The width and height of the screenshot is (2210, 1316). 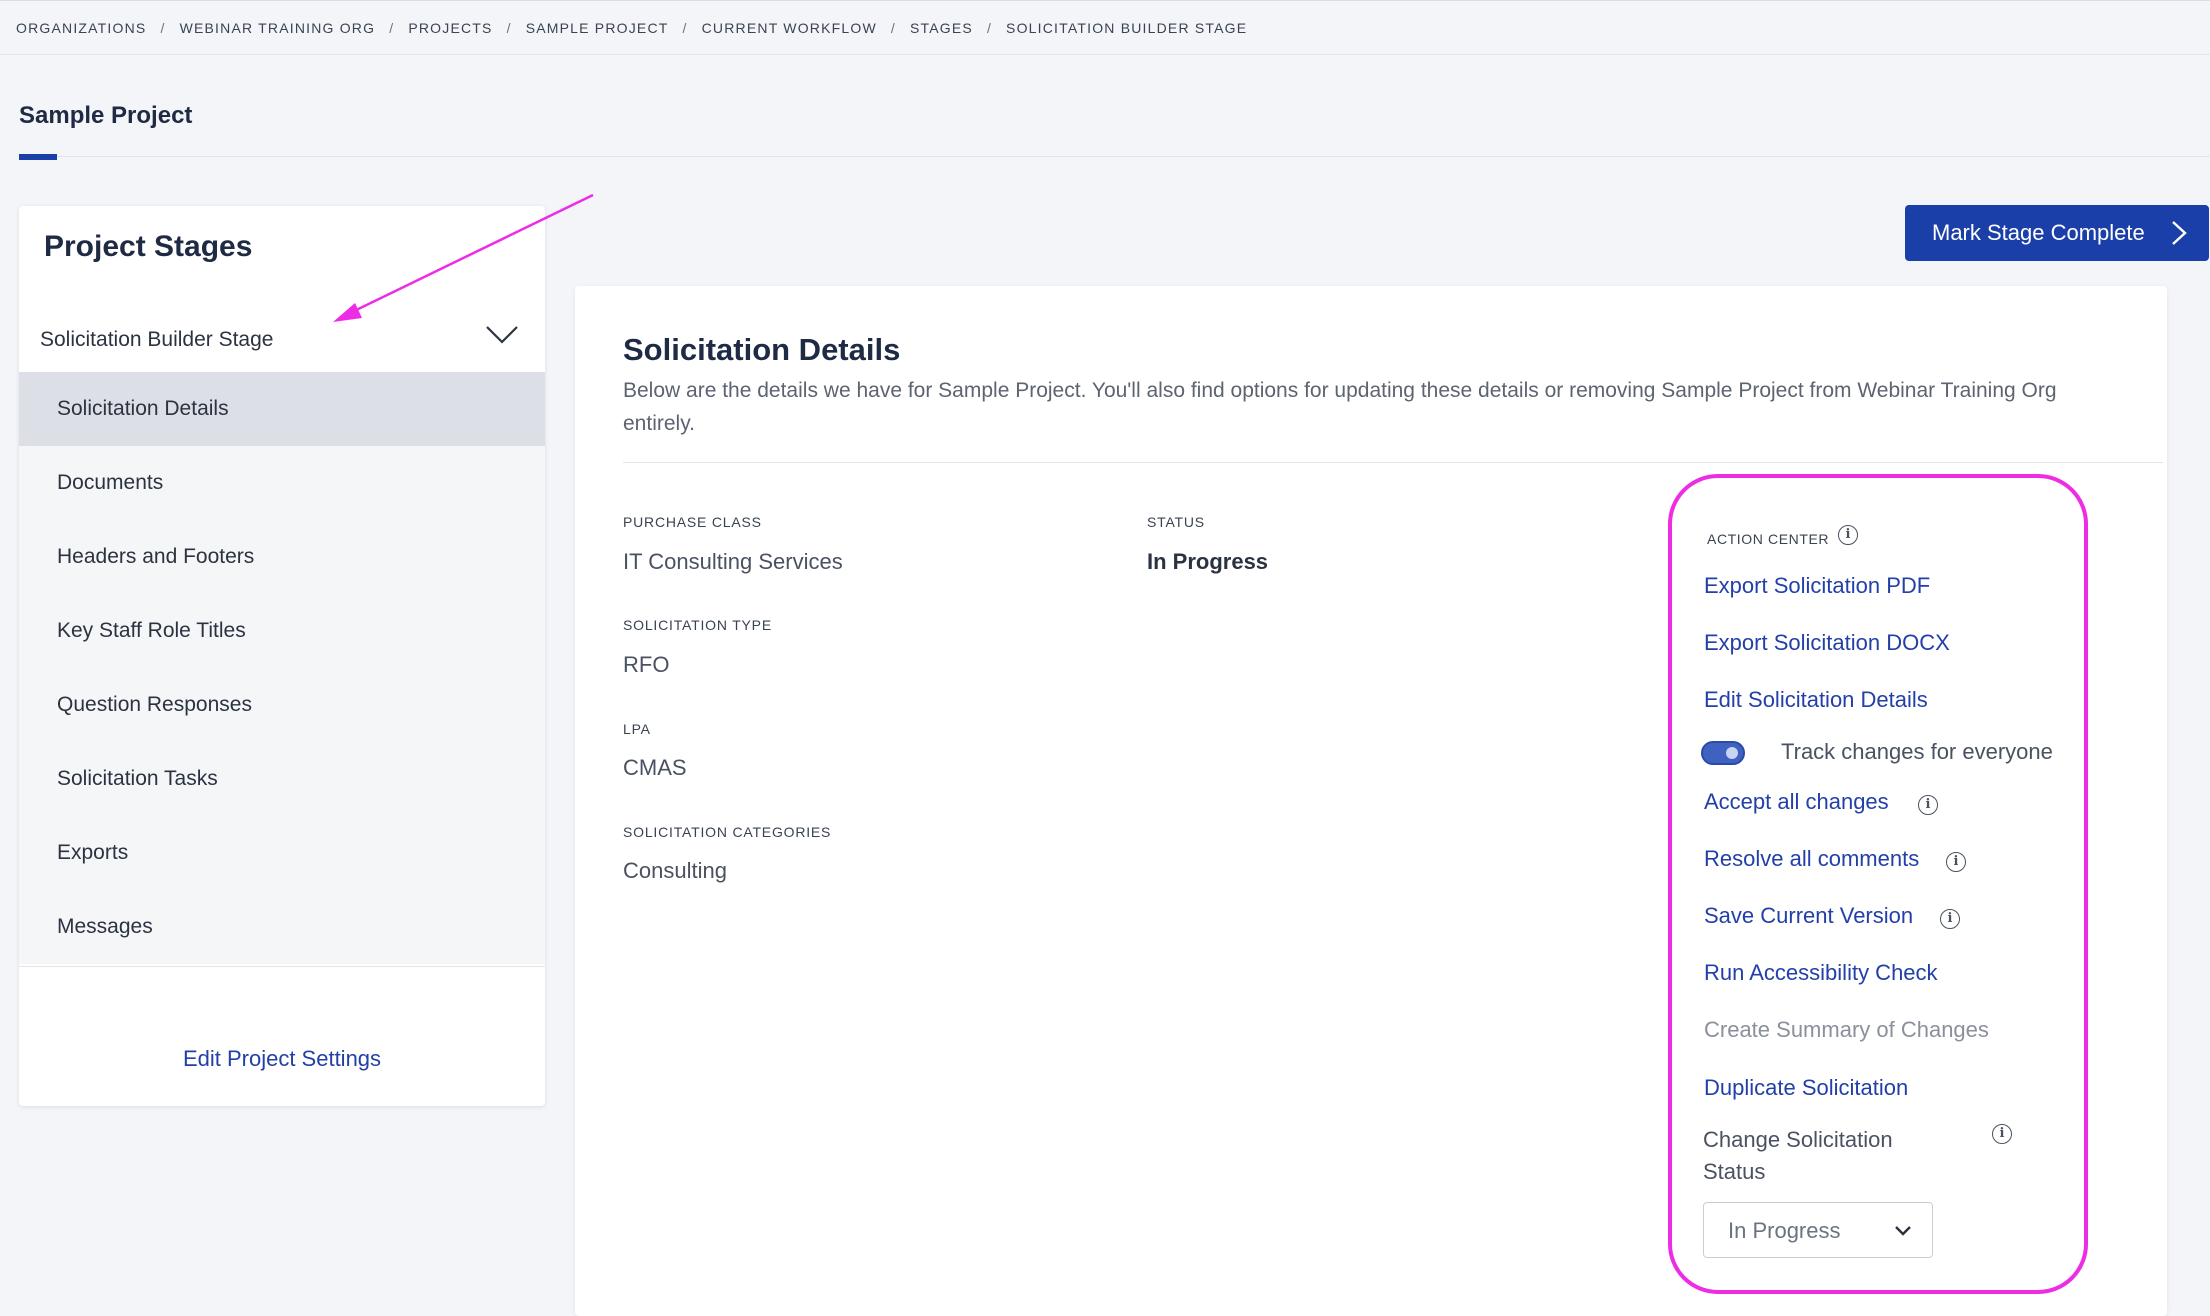 What do you see at coordinates (655, 767) in the screenshot?
I see `lpa-value: CMAS` at bounding box center [655, 767].